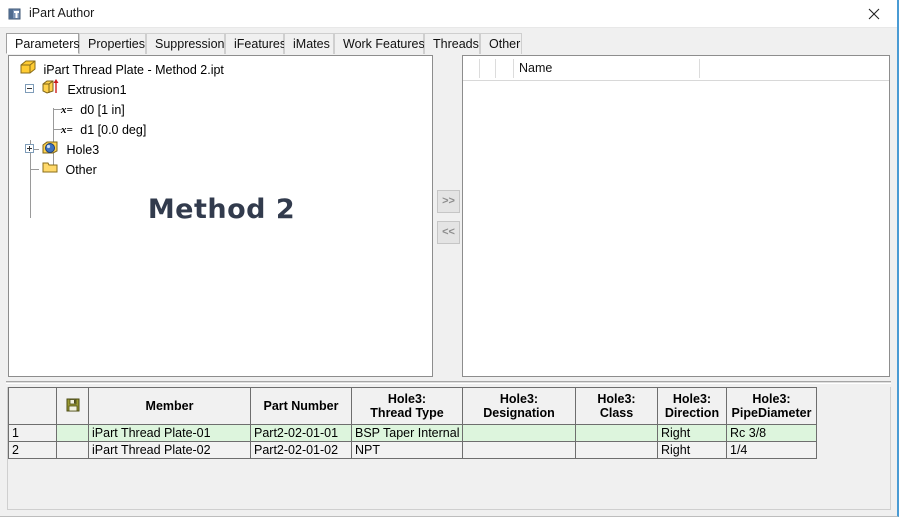  Describe the element at coordinates (220, 109) in the screenshot. I see `tree-node-parameter-d0: x= d0 [1 in]` at that location.